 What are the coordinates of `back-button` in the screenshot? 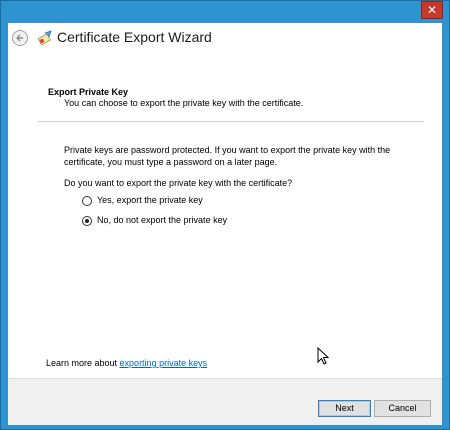 It's located at (20, 38).